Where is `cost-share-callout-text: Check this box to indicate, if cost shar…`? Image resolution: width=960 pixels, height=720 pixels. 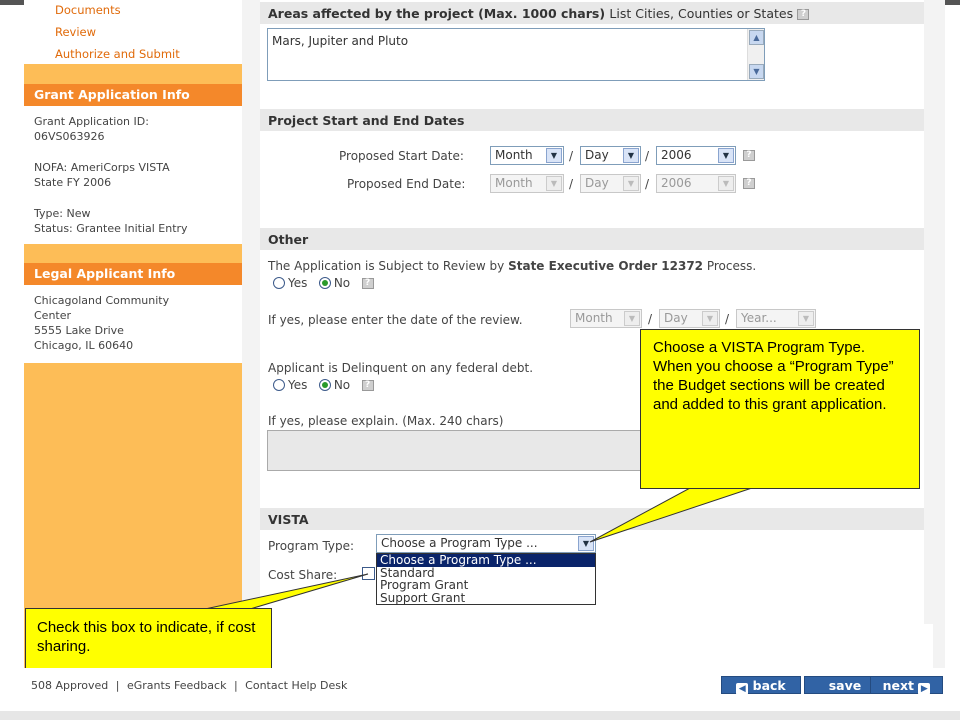
cost-share-callout-text: Check this box to indicate, if cost shar… is located at coordinates (146, 637).